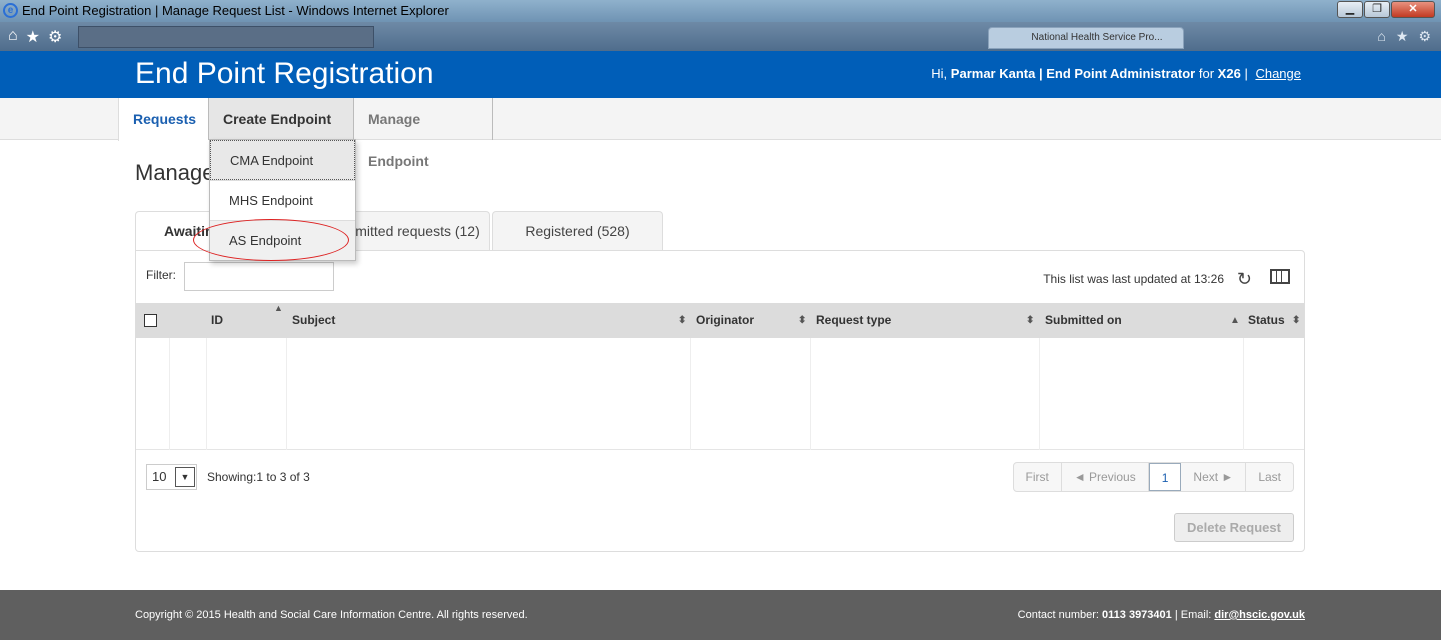  Describe the element at coordinates (159, 476) in the screenshot. I see `page-size-value: 10` at that location.